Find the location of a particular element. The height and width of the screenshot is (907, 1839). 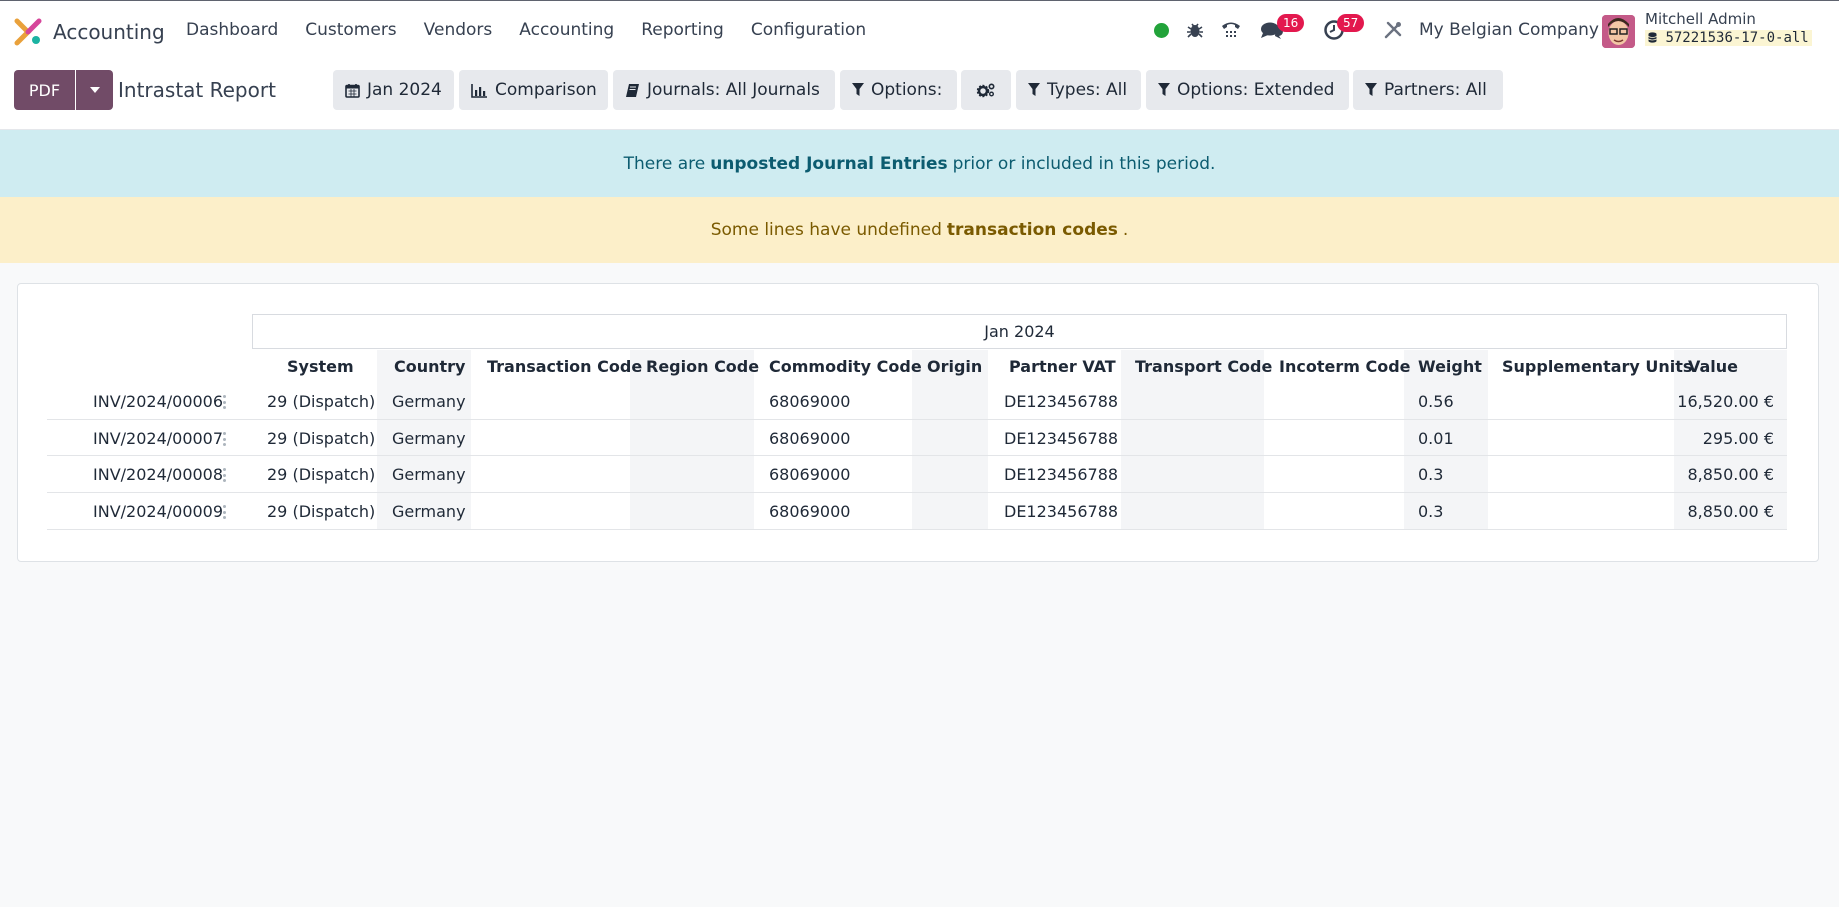

alert-info-text-end: prior or included in this period. is located at coordinates (1084, 163).